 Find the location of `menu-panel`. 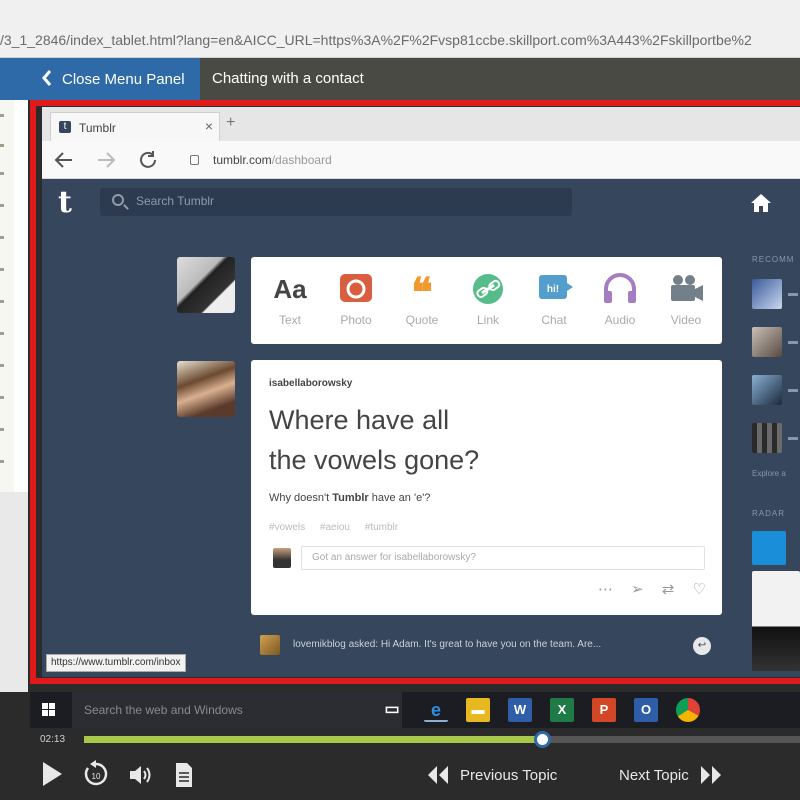

menu-panel is located at coordinates (14, 396).